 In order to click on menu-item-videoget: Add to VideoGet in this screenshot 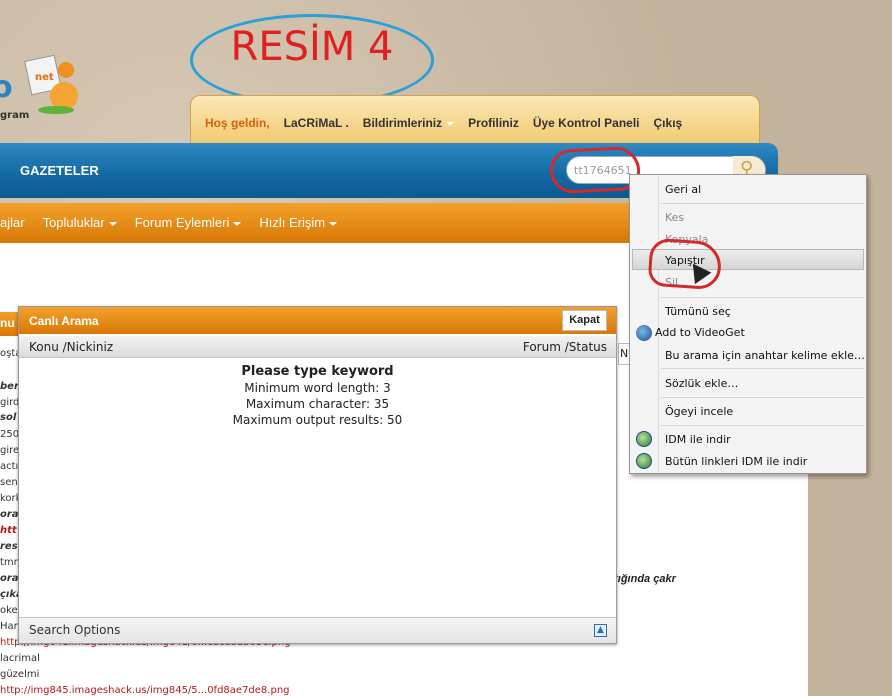, I will do `click(700, 332)`.